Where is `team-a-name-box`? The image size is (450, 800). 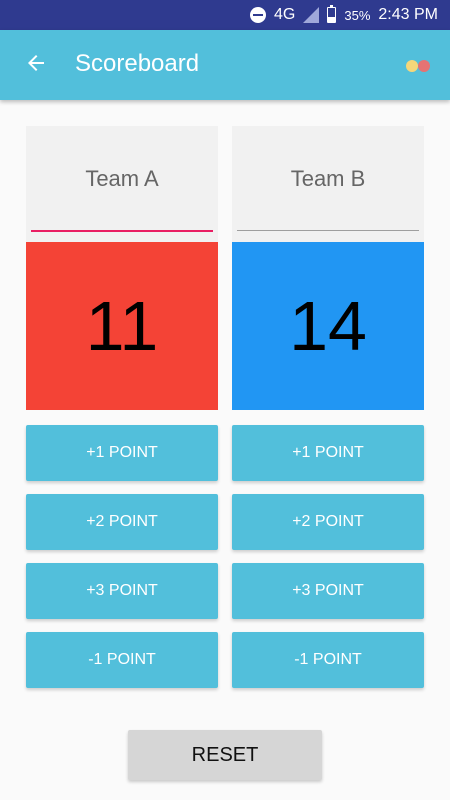 team-a-name-box is located at coordinates (122, 184).